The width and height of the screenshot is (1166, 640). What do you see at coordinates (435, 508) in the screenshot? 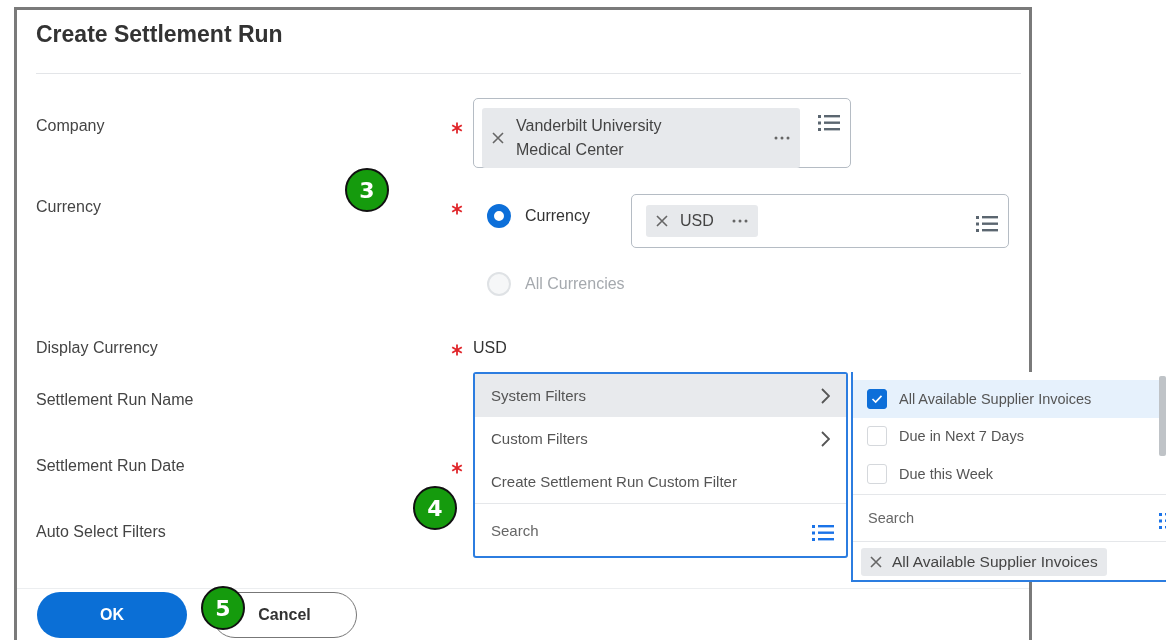
I see `step-number-tooltip: 4` at bounding box center [435, 508].